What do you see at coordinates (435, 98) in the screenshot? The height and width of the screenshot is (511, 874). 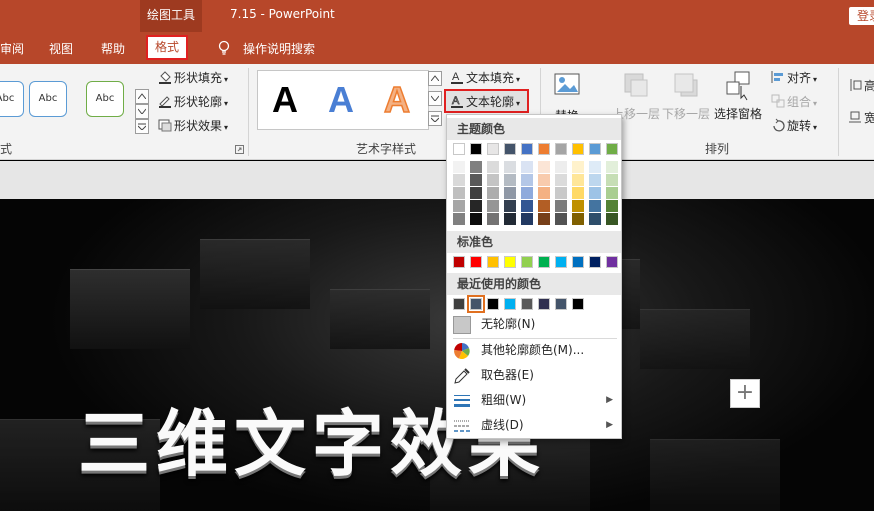 I see `wordart-gallery-down-button` at bounding box center [435, 98].